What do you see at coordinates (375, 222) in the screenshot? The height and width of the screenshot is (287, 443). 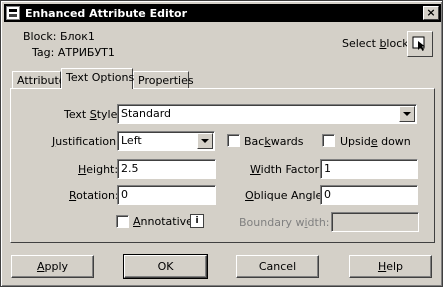 I see `boundary-width-input` at bounding box center [375, 222].